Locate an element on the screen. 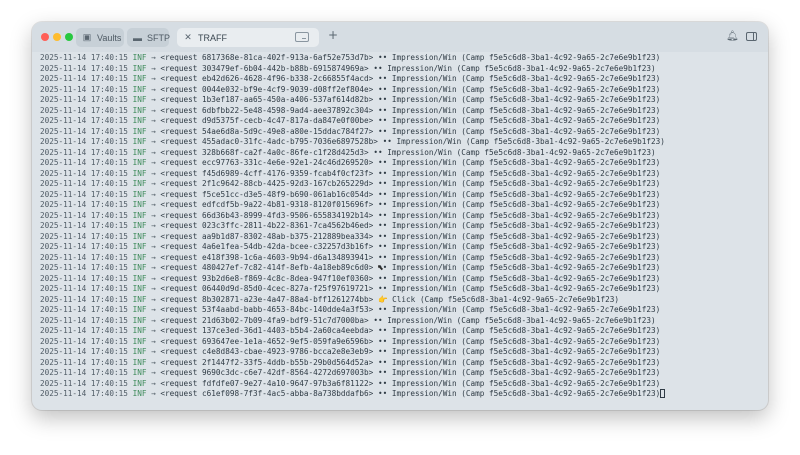  request-id: 93b2d6e8-f869-4c8c-8dea-947f10ef0360 is located at coordinates (285, 278).